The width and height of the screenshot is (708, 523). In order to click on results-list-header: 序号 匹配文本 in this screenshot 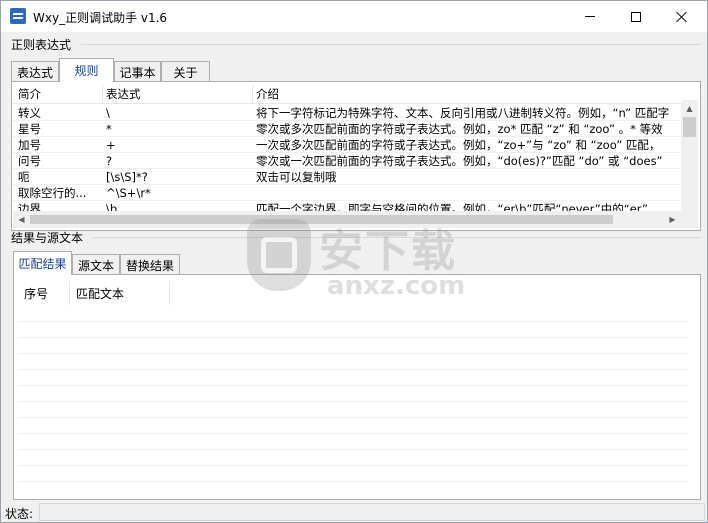, I will do `click(353, 293)`.